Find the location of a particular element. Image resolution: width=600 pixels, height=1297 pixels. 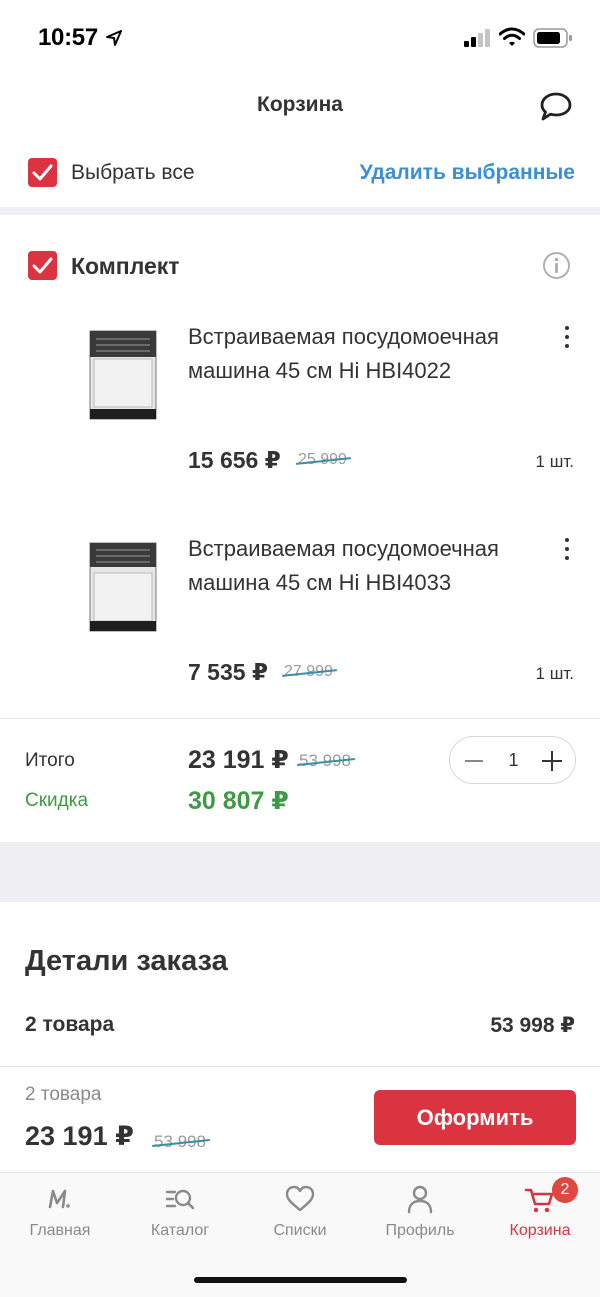

cellular-signal-icon is located at coordinates (477, 38).